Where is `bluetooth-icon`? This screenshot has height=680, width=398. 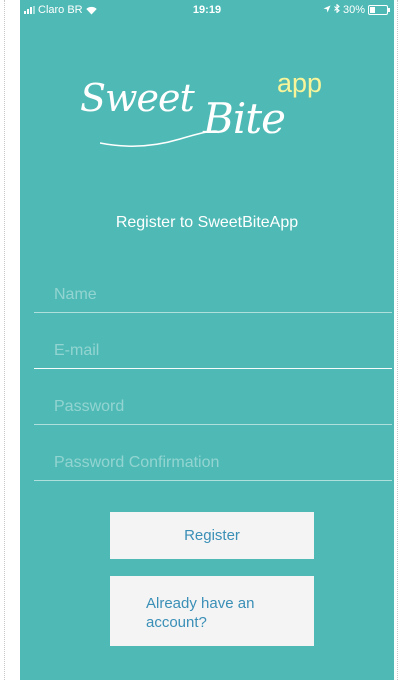 bluetooth-icon is located at coordinates (337, 9).